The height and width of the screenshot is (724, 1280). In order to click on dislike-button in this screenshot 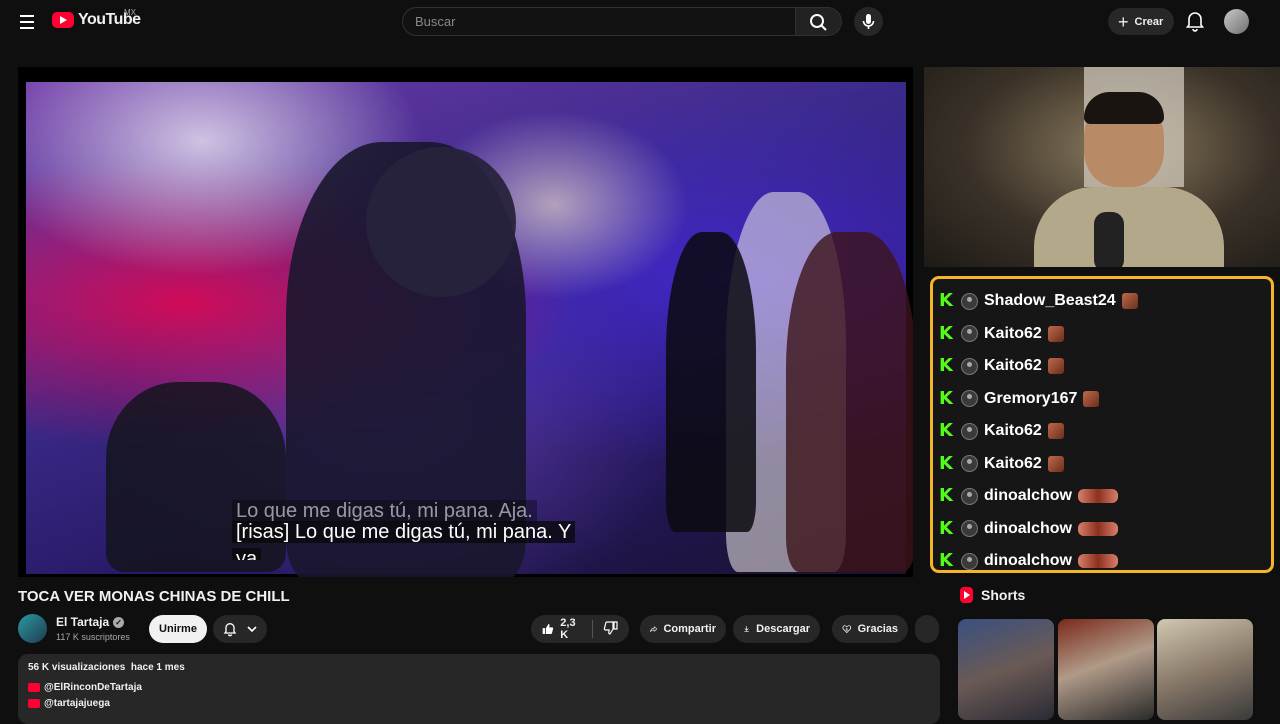, I will do `click(611, 629)`.